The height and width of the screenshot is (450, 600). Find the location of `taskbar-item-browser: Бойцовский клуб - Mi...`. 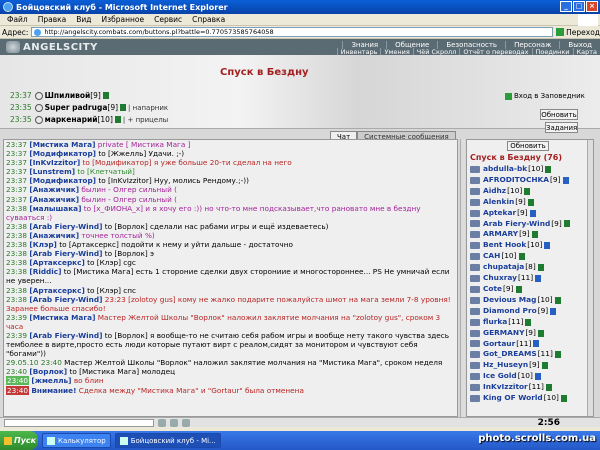

taskbar-item-browser: Бойцовский клуб - Mi... is located at coordinates (167, 440).